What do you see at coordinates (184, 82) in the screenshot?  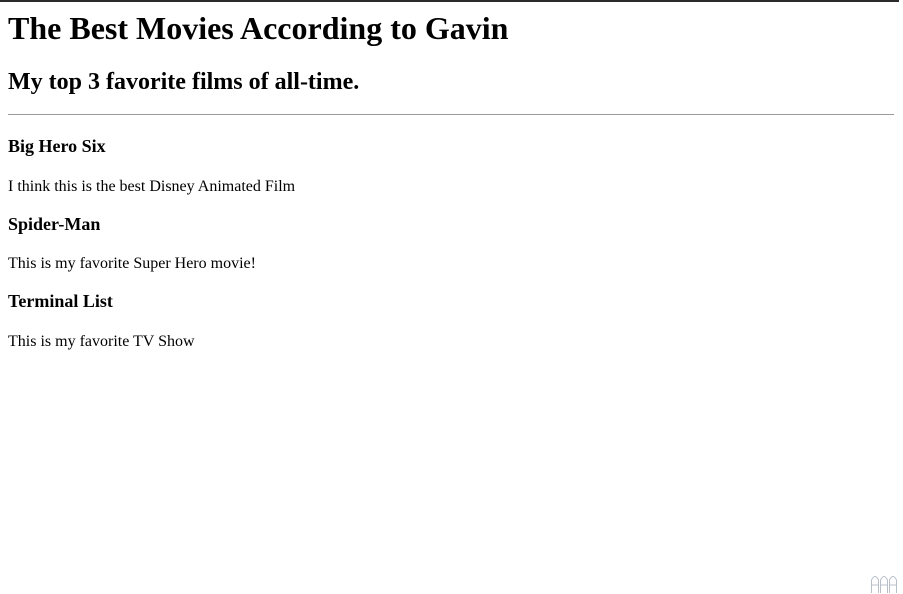 I see `page-subtitle: My top 3 favorite films of all-time.` at bounding box center [184, 82].